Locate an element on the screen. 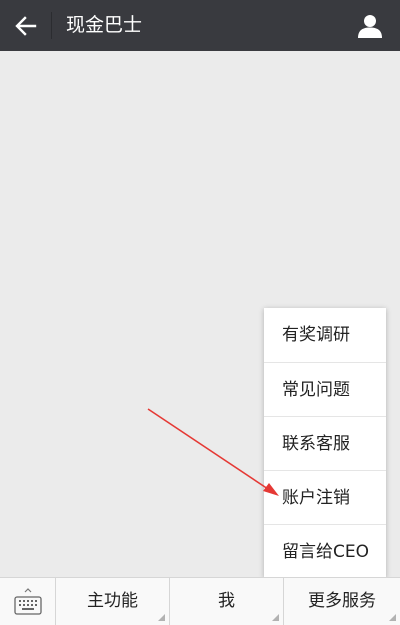  more-services-menu: 有奖调研 常见问题 联系客服 账户注销 留言给CEO is located at coordinates (325, 443).